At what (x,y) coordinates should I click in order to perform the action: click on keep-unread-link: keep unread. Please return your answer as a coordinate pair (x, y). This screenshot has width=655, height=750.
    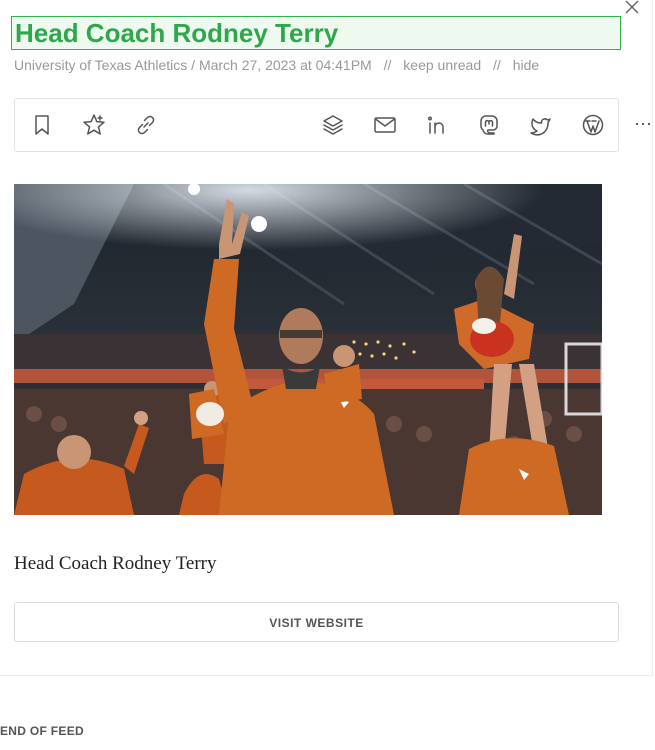
    Looking at the image, I should click on (442, 65).